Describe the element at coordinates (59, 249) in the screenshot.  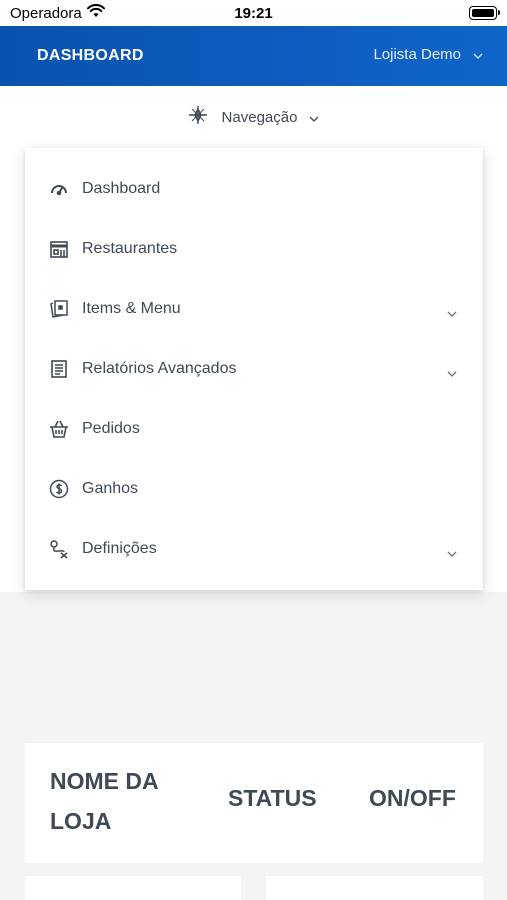
I see `store-icon` at that location.